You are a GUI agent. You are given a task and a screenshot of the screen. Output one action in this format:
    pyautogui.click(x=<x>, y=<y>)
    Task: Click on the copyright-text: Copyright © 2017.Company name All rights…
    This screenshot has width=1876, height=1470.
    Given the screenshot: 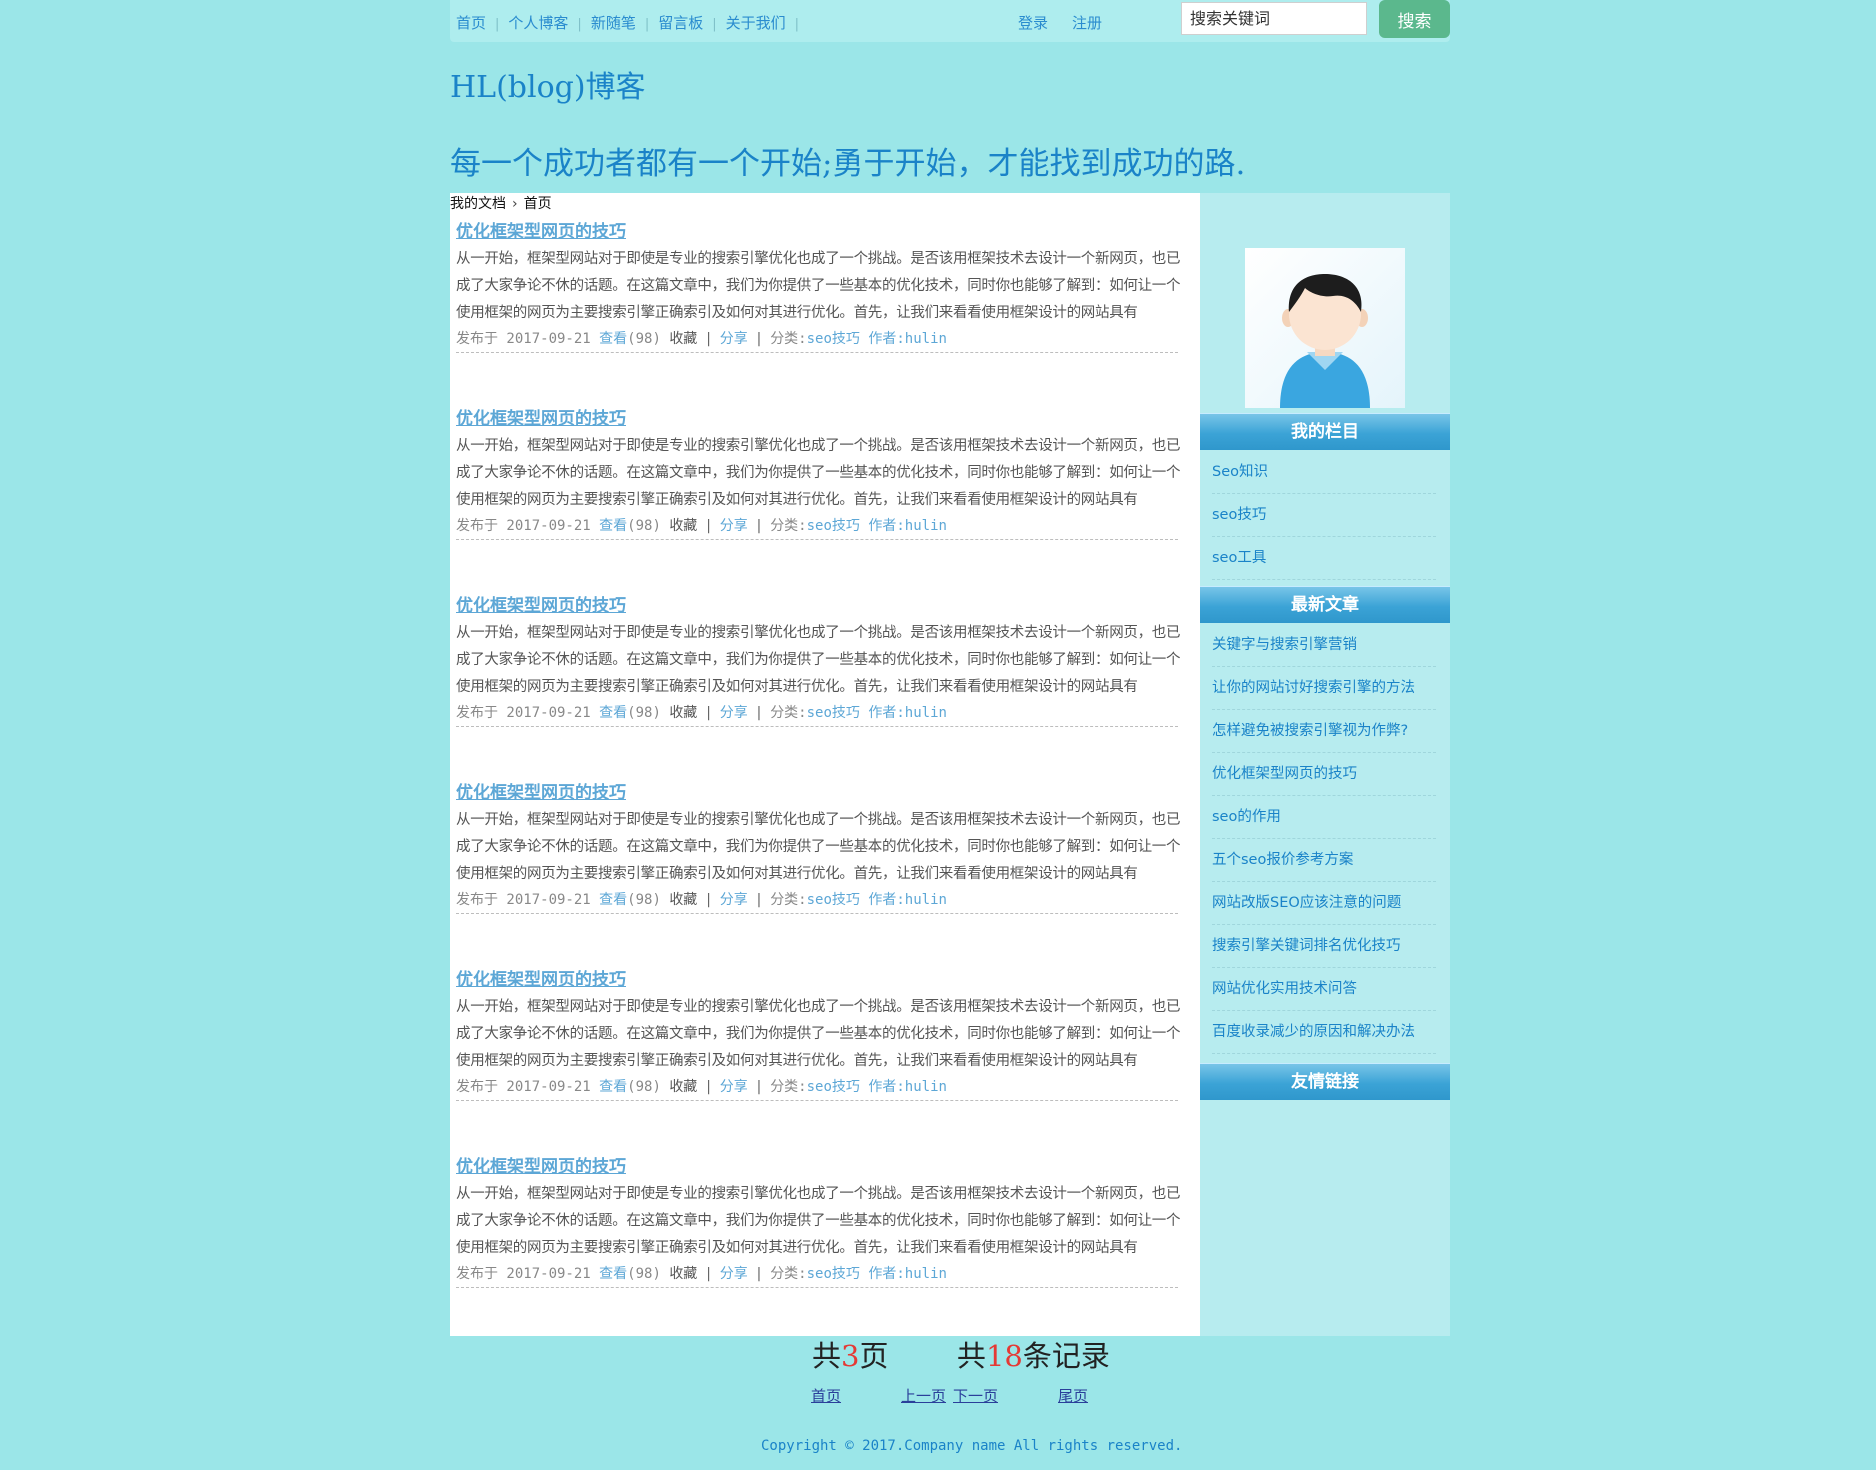 What is the action you would take?
    pyautogui.click(x=972, y=1446)
    